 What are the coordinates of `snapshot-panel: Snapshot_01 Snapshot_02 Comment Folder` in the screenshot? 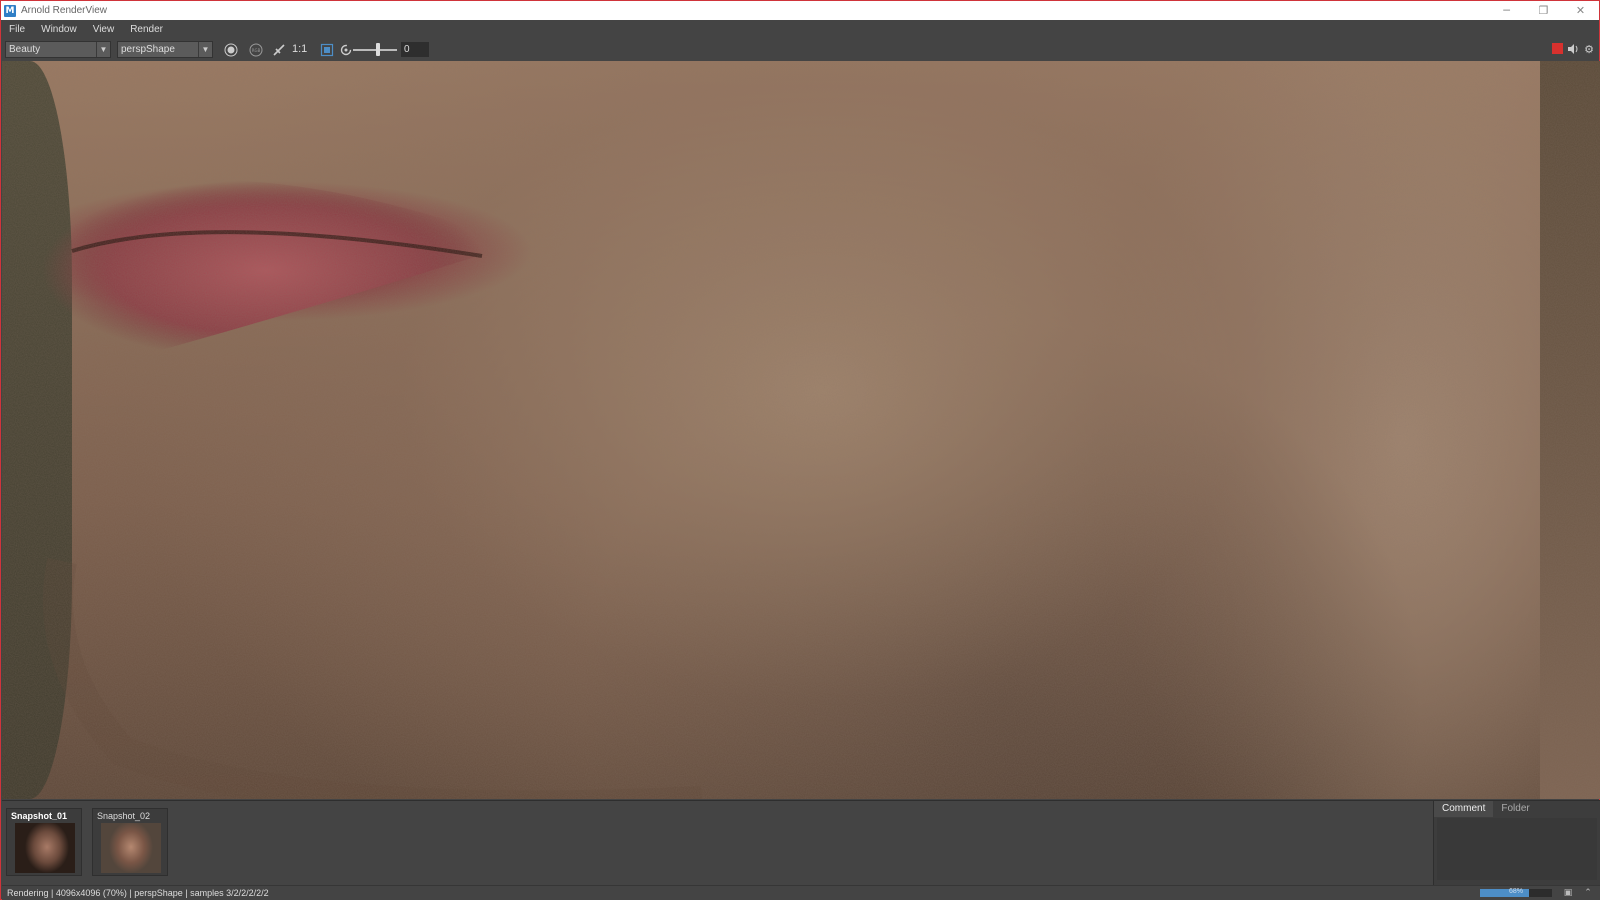 It's located at (801, 843).